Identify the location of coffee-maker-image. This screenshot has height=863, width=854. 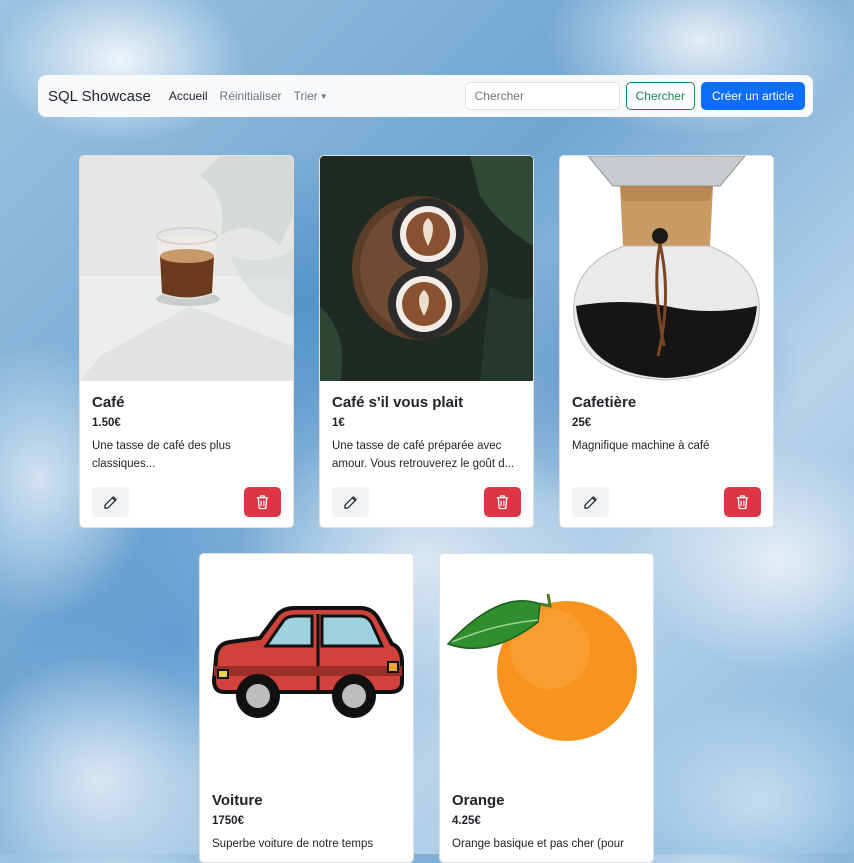
(666, 268).